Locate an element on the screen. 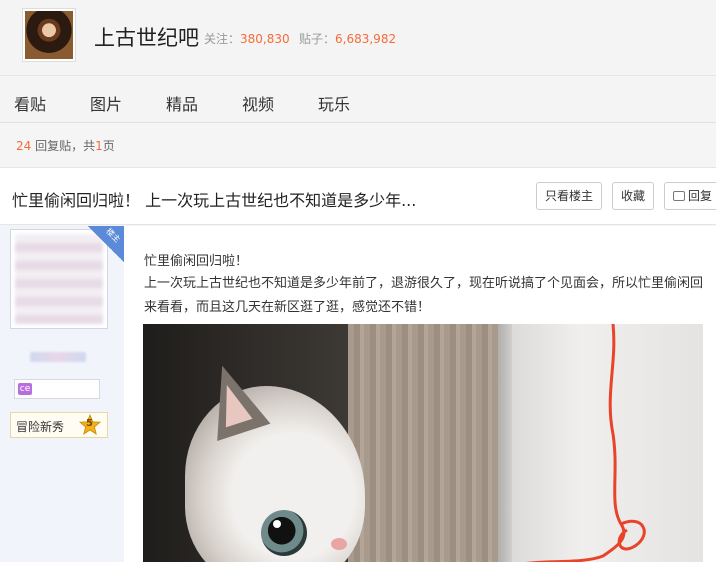 This screenshot has width=716, height=562. reply-info: 24 回复贴，共1页 is located at coordinates (358, 145).